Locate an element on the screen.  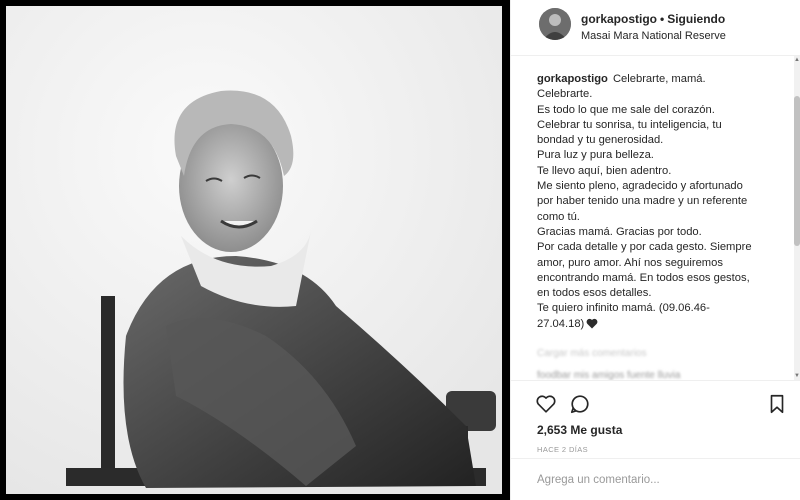
load-more-comments: Cargar más comentarios is located at coordinates (591, 353).